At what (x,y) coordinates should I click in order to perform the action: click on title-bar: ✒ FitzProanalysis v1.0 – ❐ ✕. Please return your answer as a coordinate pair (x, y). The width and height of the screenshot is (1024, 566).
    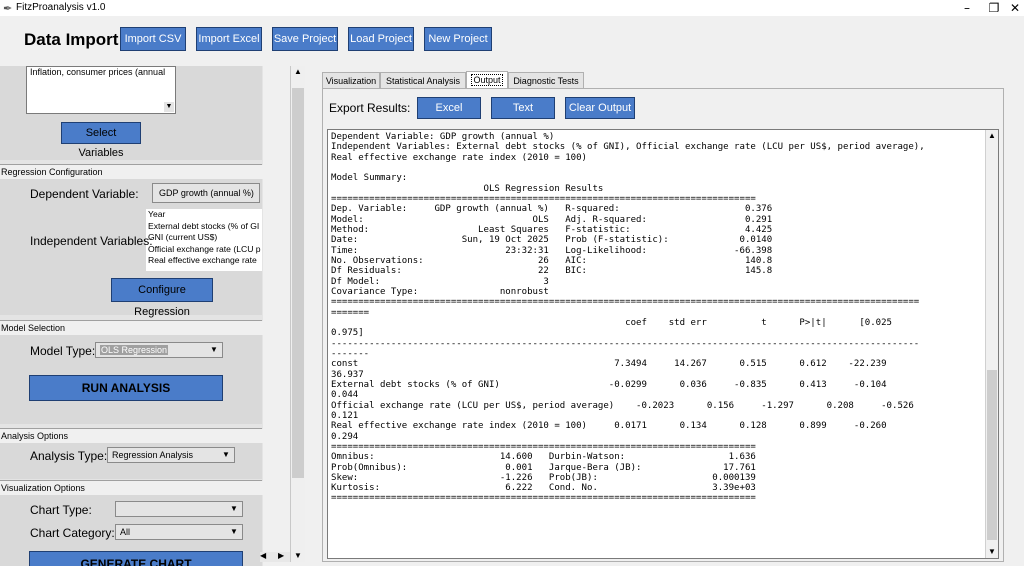
    Looking at the image, I should click on (512, 8).